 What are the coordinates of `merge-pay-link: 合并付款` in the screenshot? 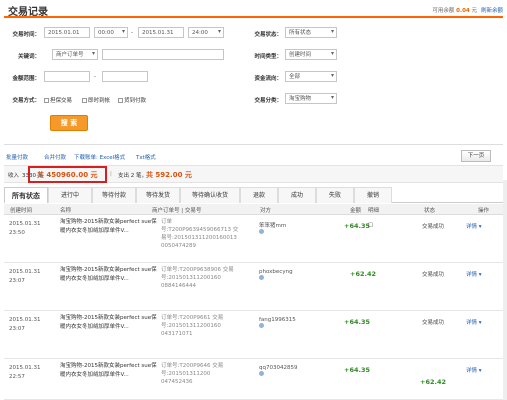 It's located at (55, 157).